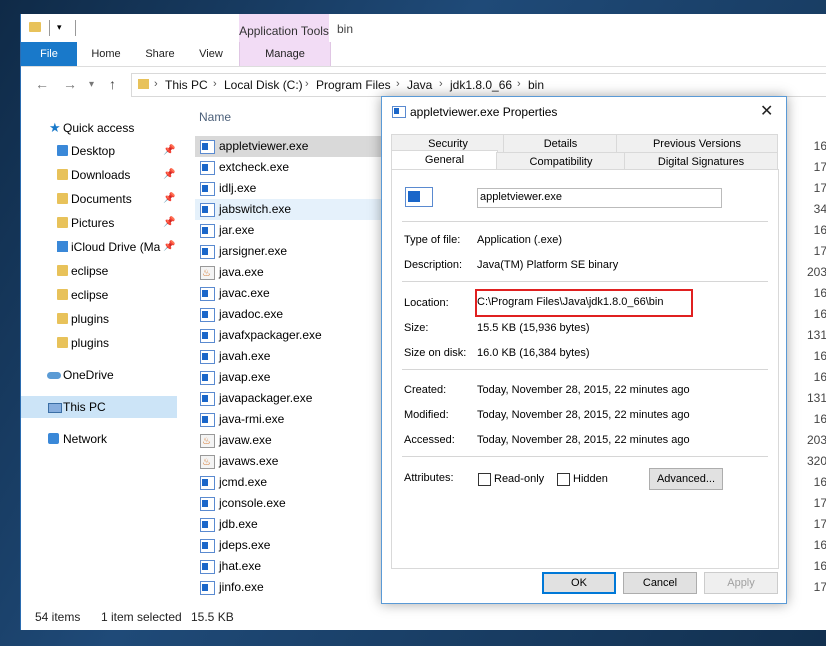 This screenshot has height=646, width=826. What do you see at coordinates (238, 524) in the screenshot?
I see `file-name: jdb.exe` at bounding box center [238, 524].